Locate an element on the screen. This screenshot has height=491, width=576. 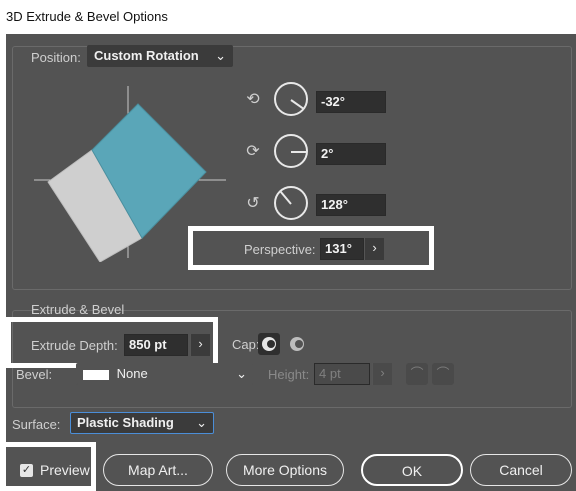
title-bar: 3D Extrude & Bevel Options is located at coordinates (288, 17).